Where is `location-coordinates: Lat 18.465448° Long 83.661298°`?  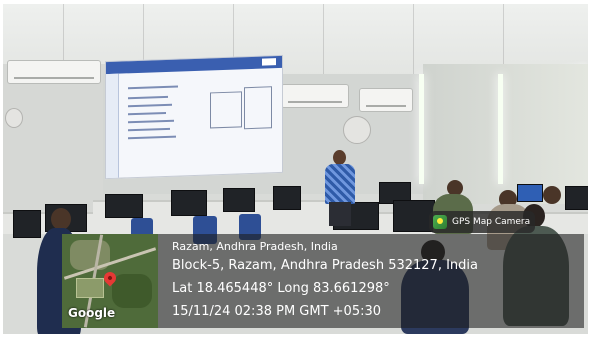
location-coordinates: Lat 18.465448° Long 83.661298° is located at coordinates (281, 288).